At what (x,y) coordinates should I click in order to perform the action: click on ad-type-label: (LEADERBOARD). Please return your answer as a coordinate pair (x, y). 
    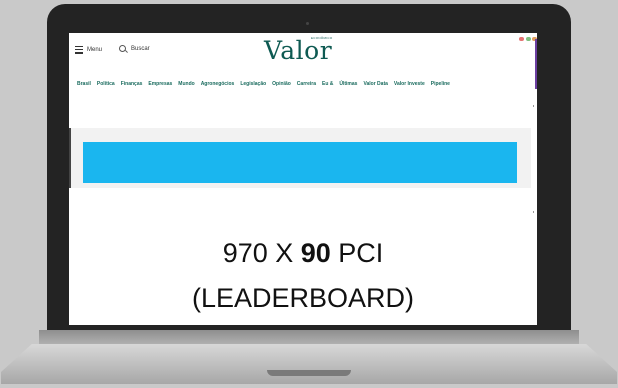
    Looking at the image, I should click on (303, 298).